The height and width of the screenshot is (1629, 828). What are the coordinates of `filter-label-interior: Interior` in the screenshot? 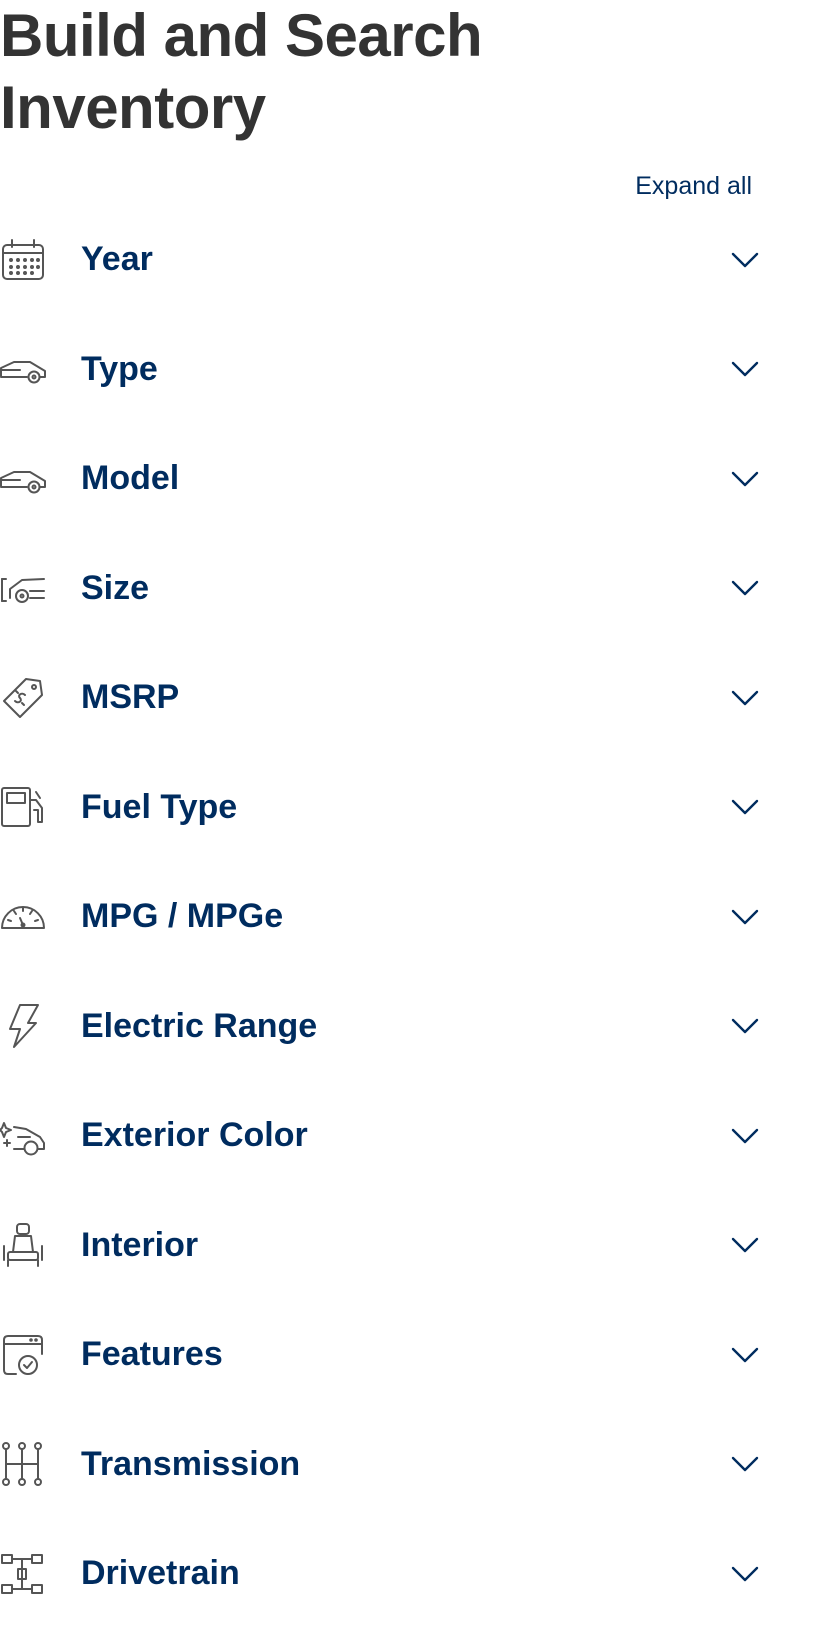 It's located at (140, 1244).